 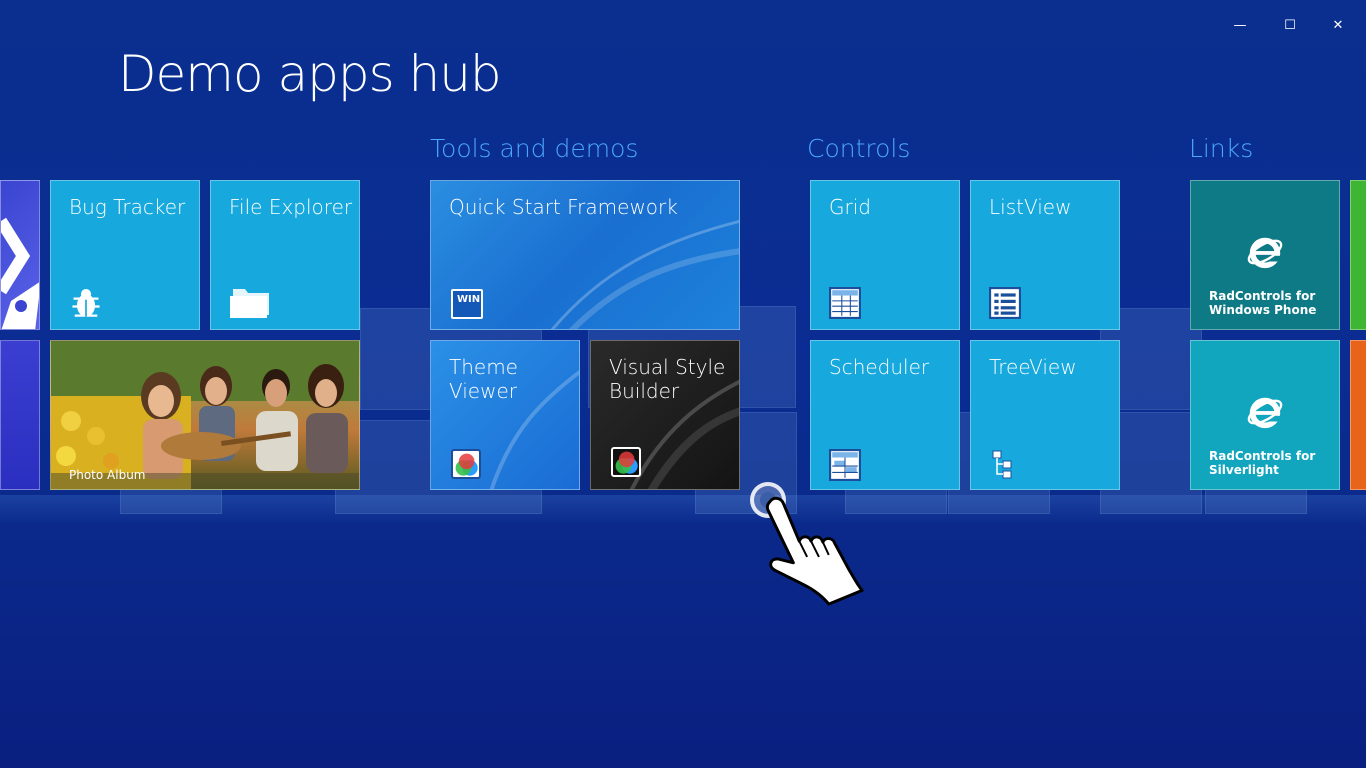 What do you see at coordinates (291, 207) in the screenshot?
I see `tile-label: File Explorer` at bounding box center [291, 207].